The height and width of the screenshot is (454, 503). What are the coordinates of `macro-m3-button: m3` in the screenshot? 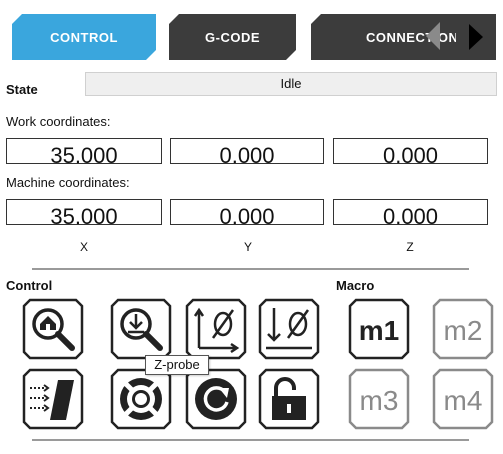 It's located at (379, 399).